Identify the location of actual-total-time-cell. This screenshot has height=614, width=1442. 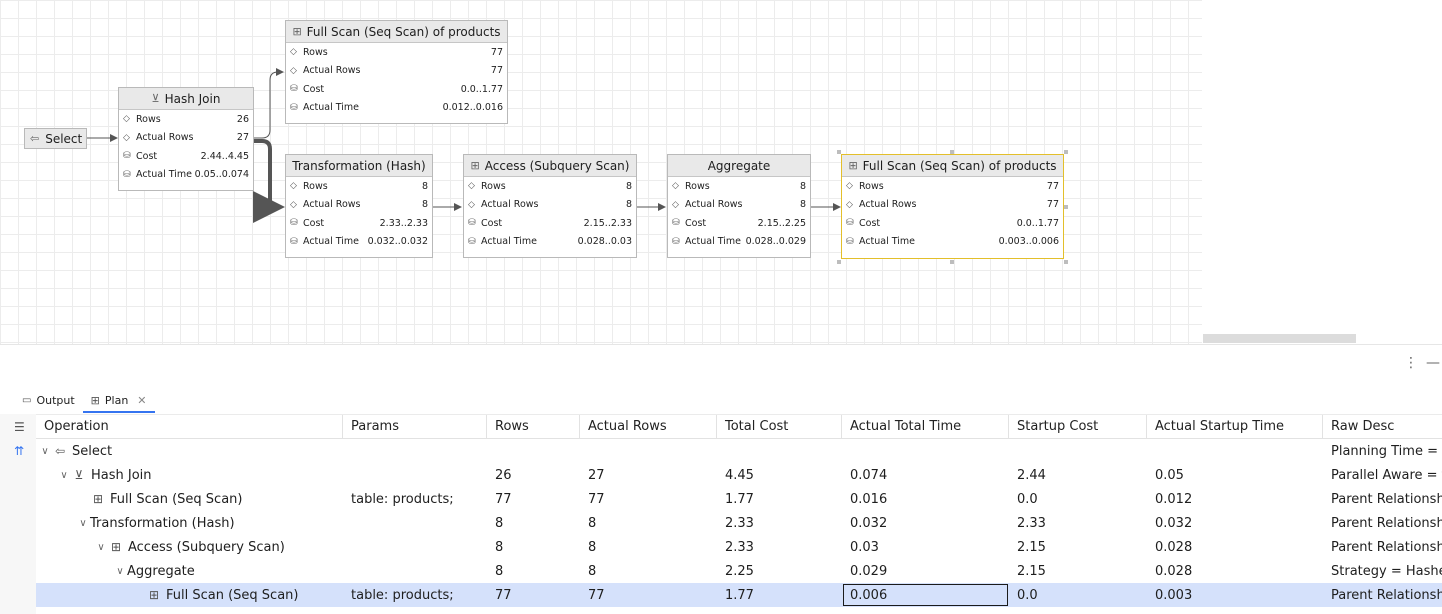
(925, 451).